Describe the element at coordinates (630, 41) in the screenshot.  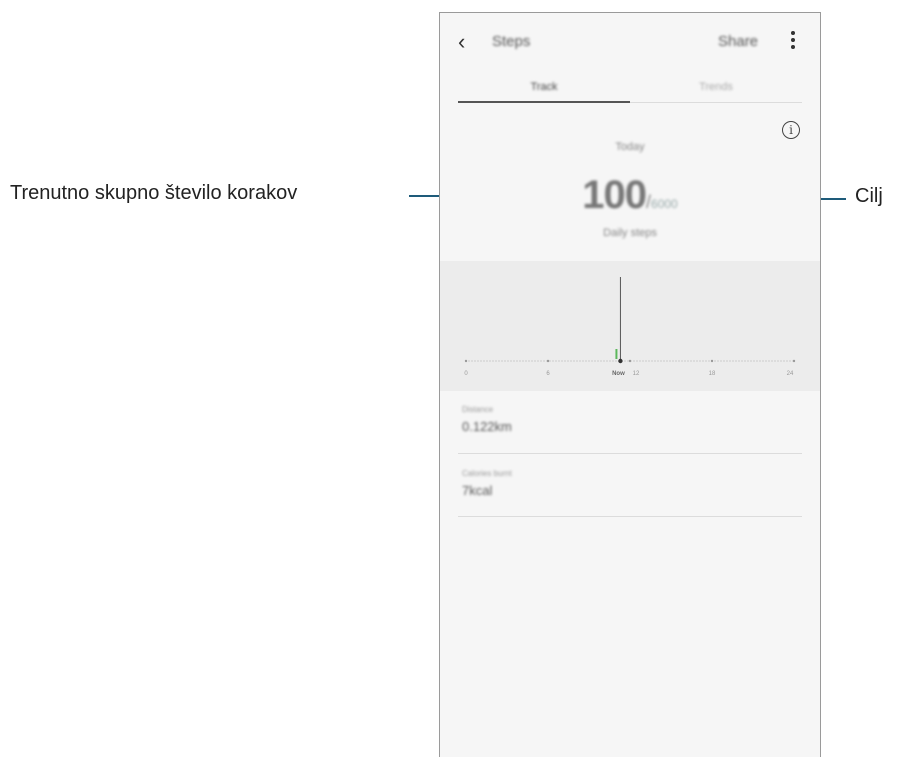
I see `app-toolbar: ‹ Steps Share` at that location.